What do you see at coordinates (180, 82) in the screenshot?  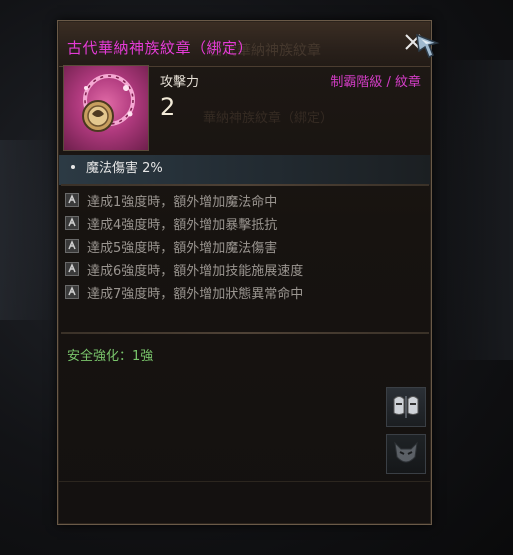 I see `attack-label: 攻擊力` at bounding box center [180, 82].